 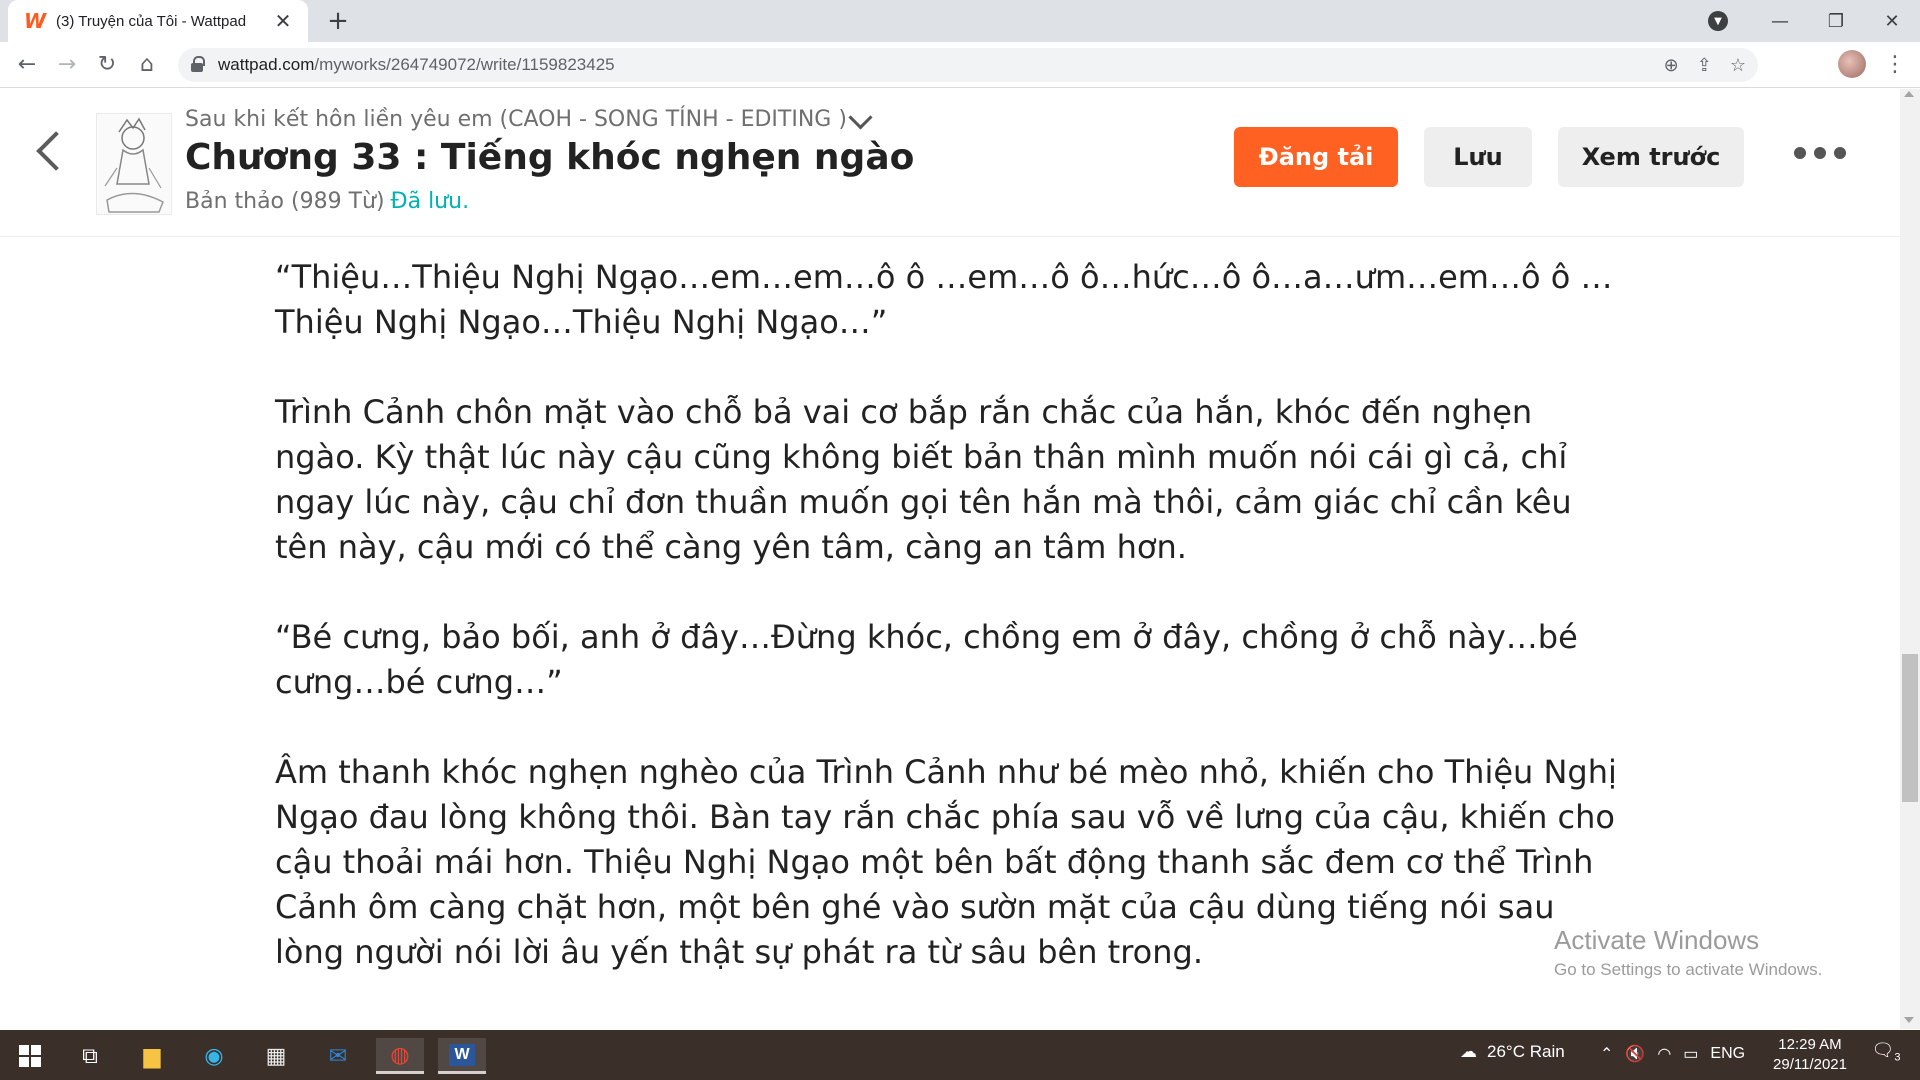 What do you see at coordinates (1478, 157) in the screenshot?
I see `save-button: Lưu` at bounding box center [1478, 157].